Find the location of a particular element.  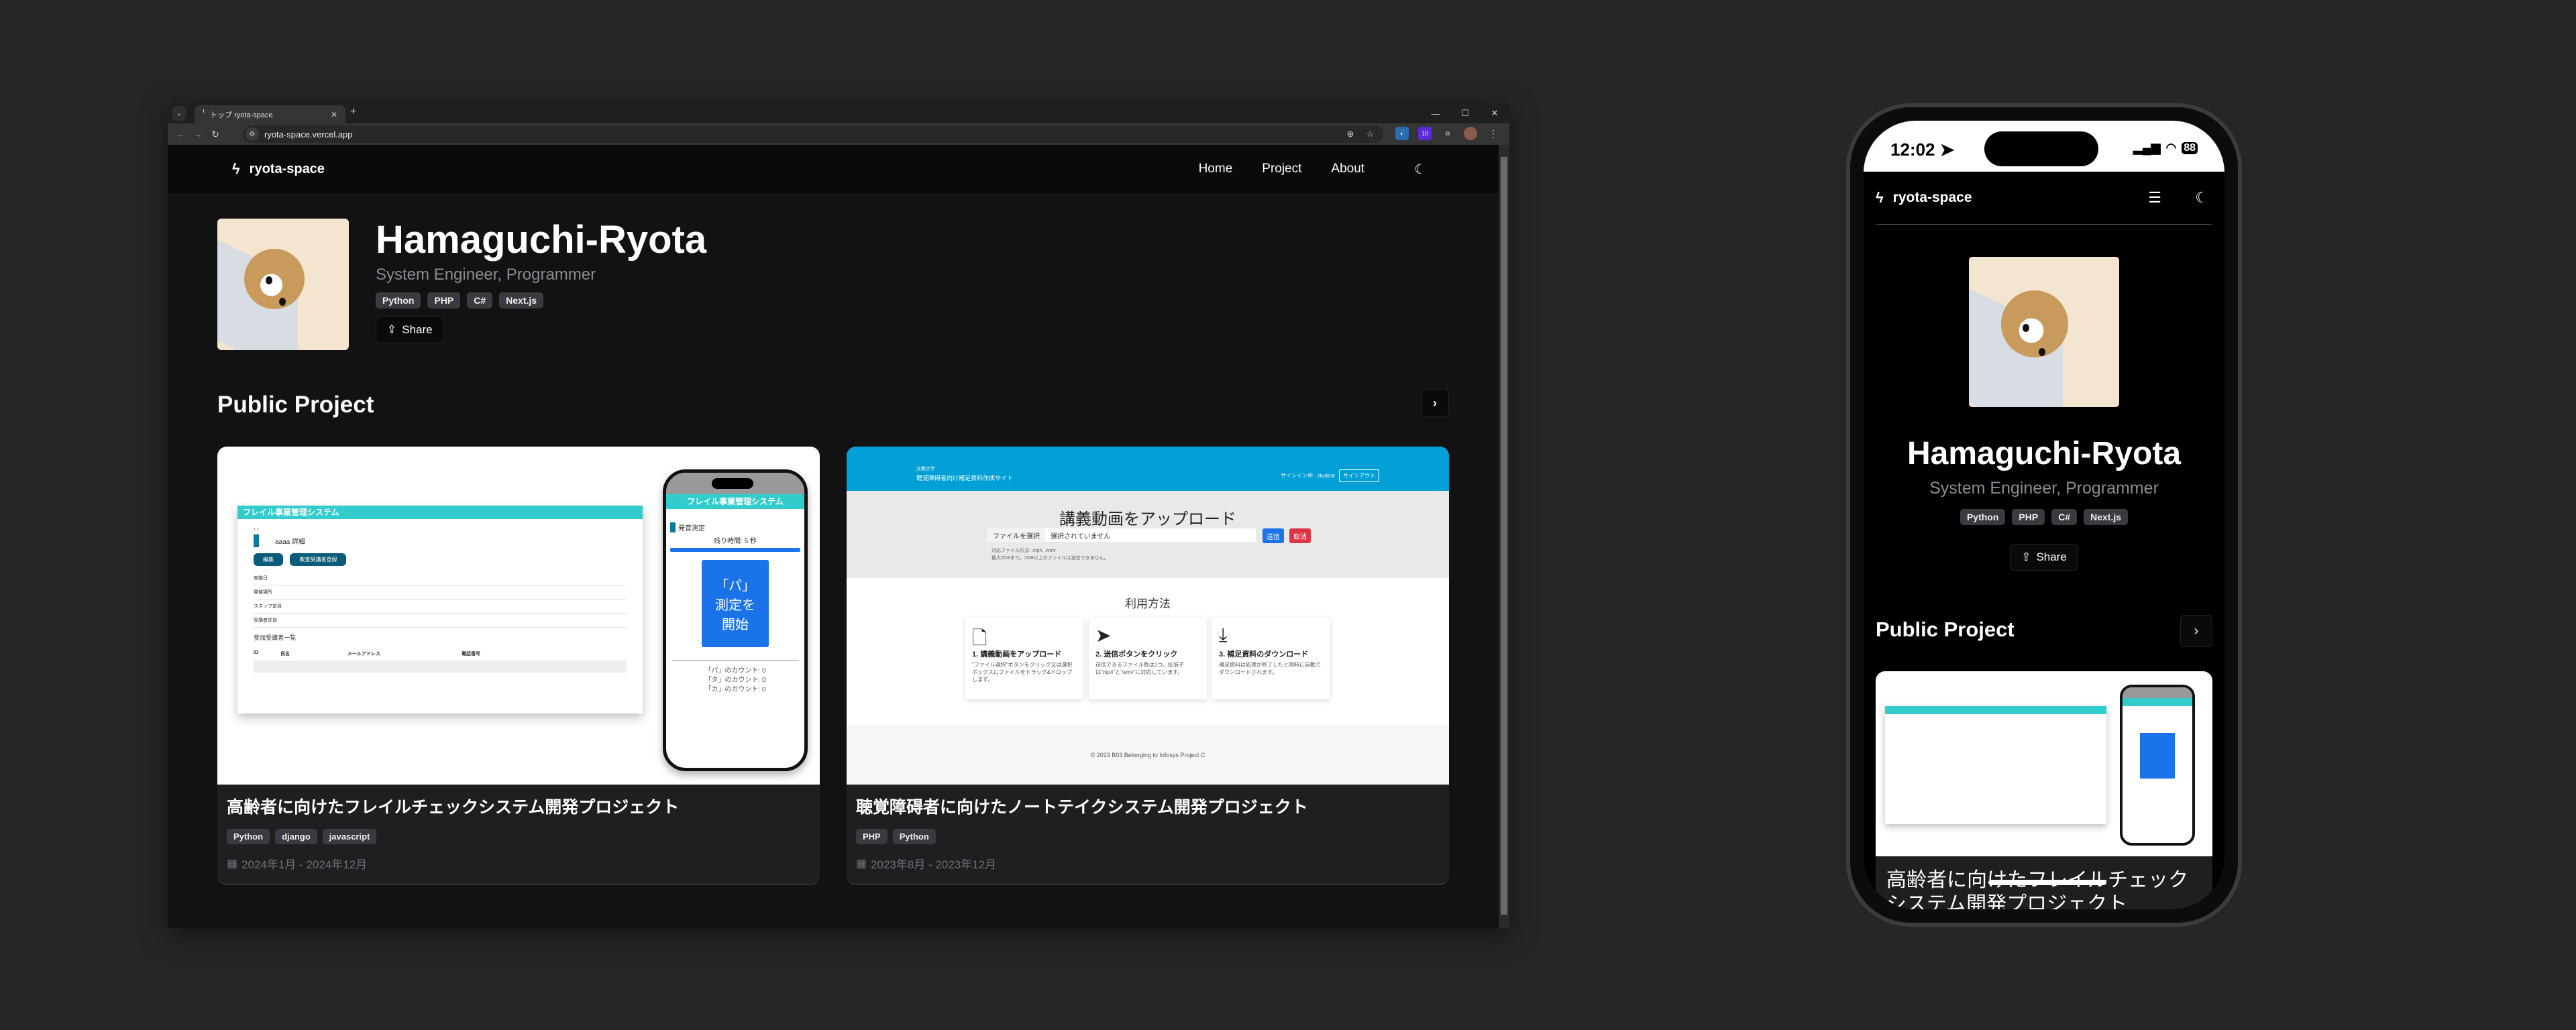

share-label: Share is located at coordinates (417, 329).